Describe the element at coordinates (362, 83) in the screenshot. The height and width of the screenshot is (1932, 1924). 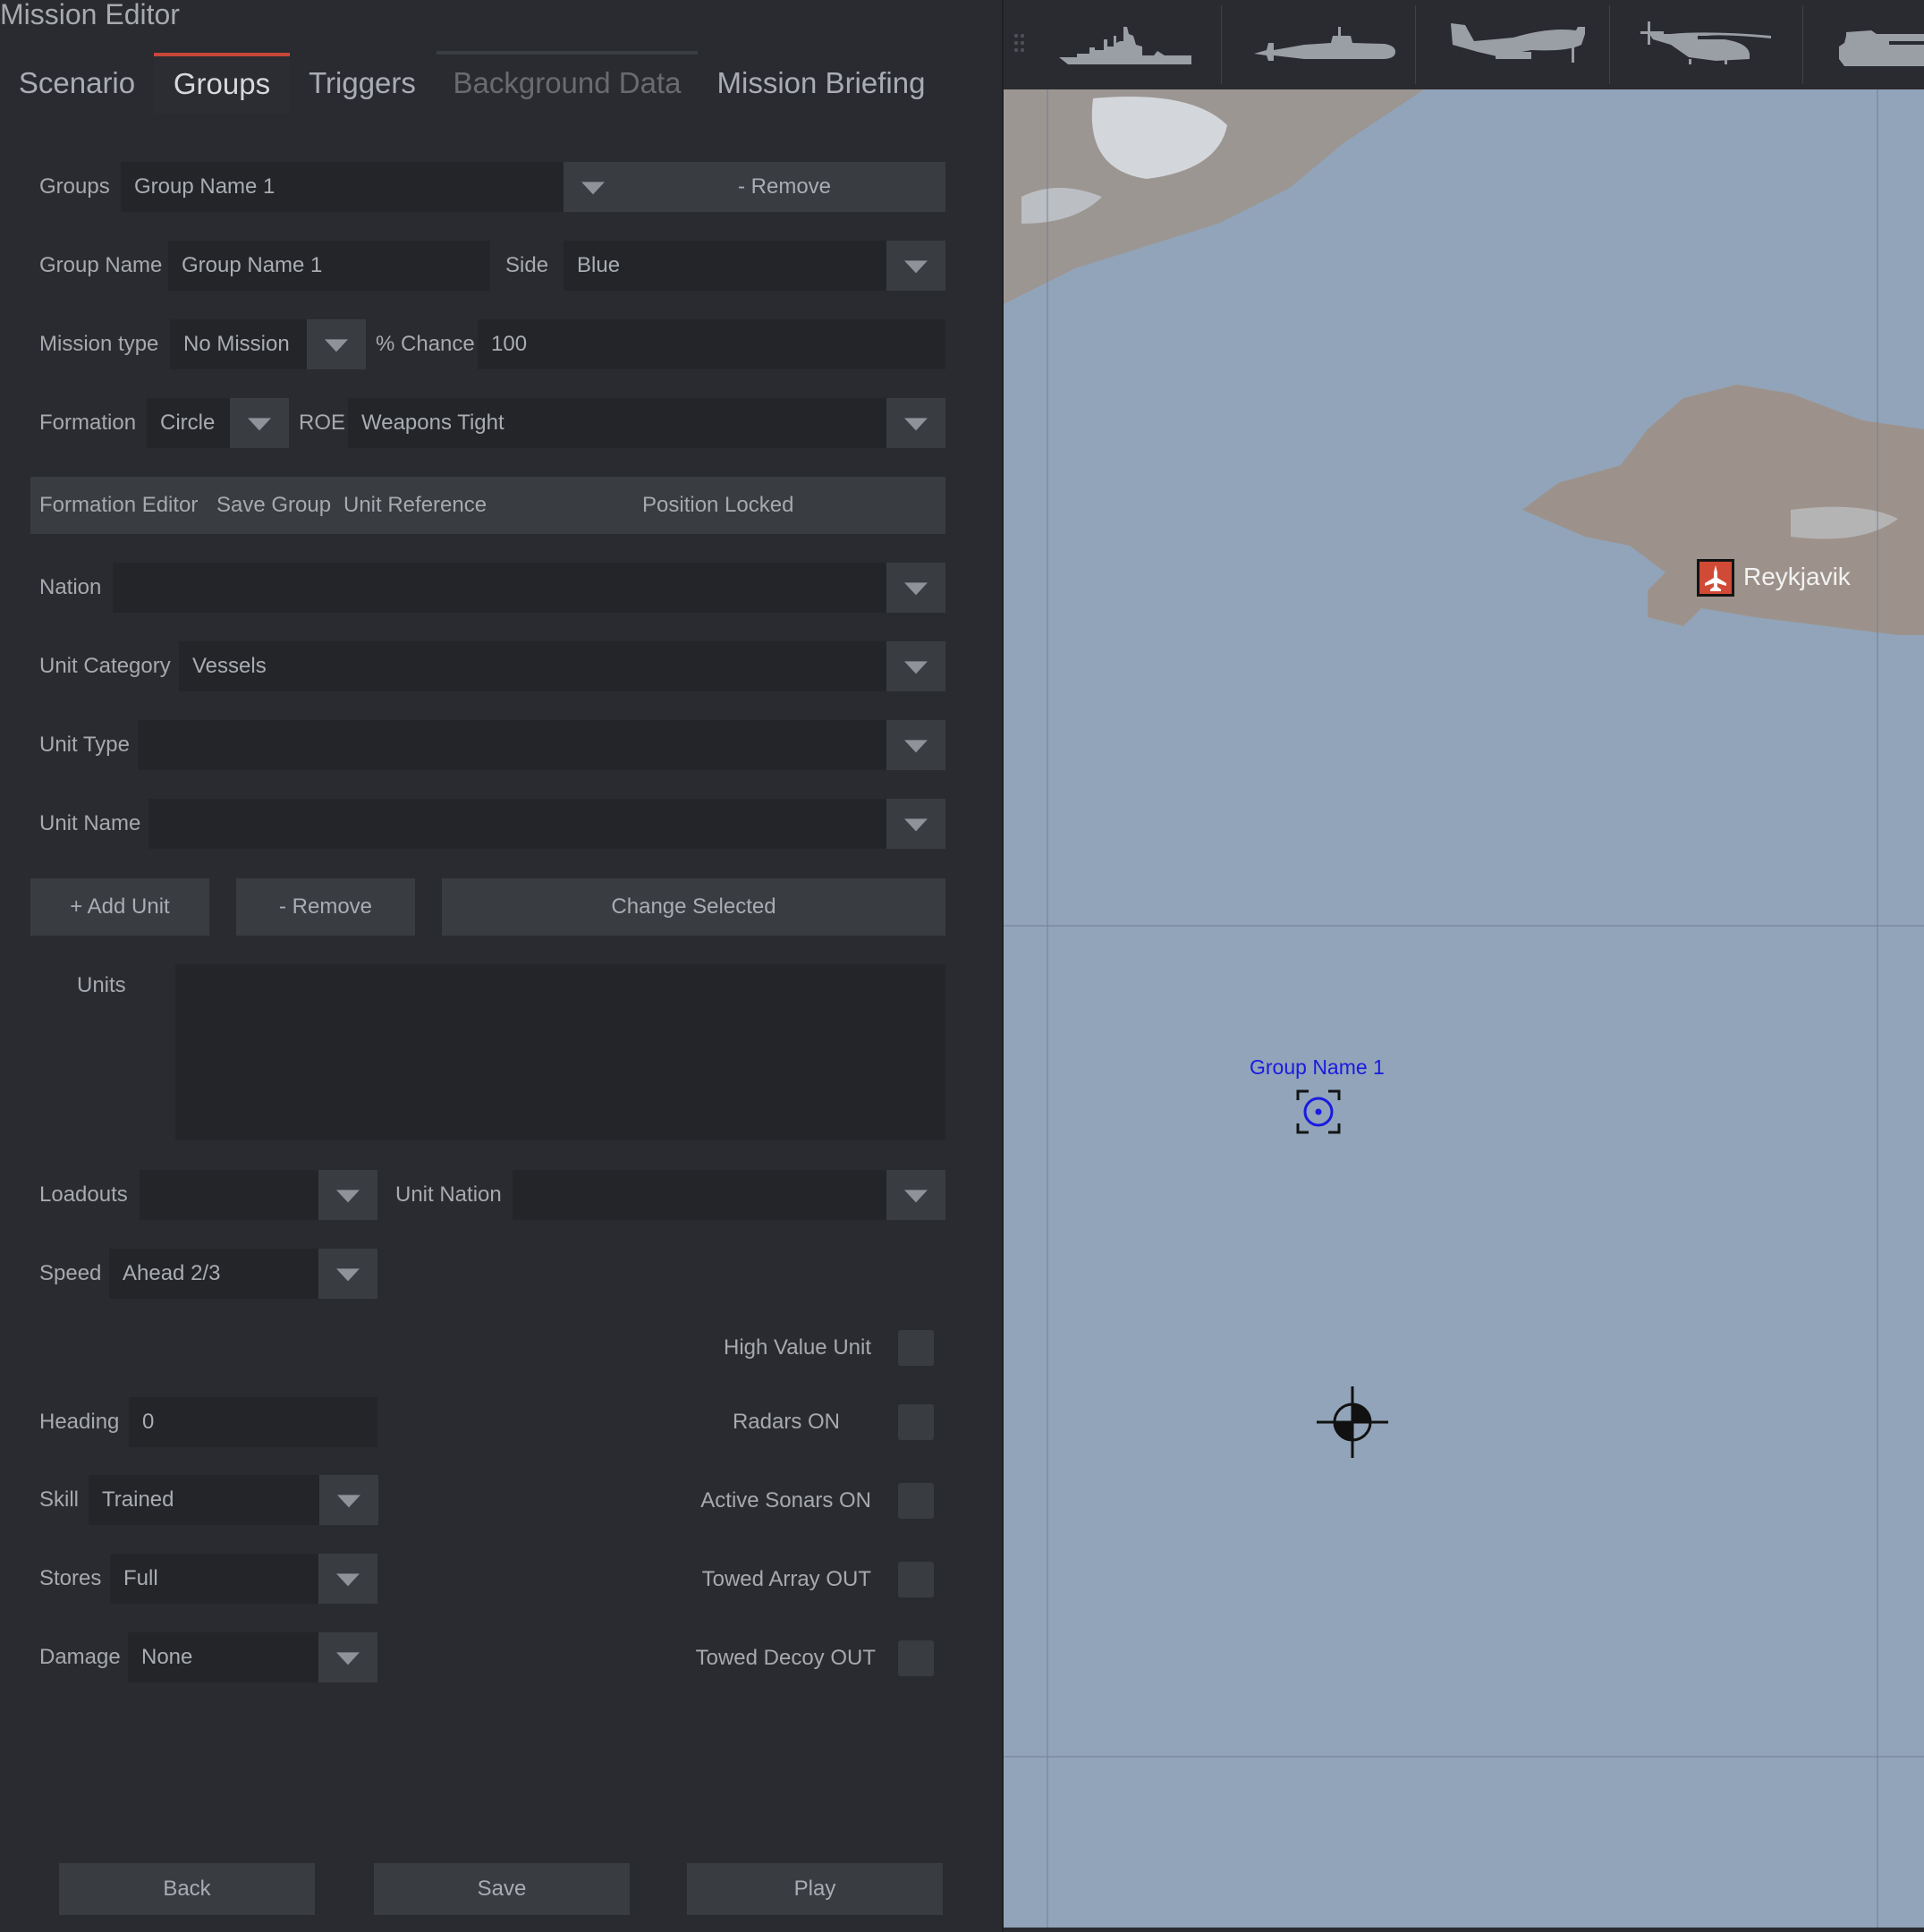
I see `tab-triggers: Triggers` at that location.